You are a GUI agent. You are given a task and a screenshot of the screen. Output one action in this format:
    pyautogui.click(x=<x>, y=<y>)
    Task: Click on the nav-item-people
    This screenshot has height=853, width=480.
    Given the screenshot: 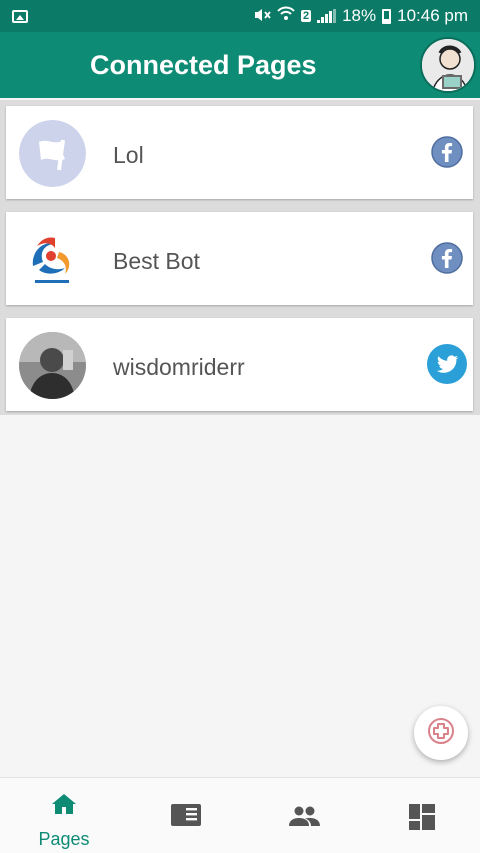 What is the action you would take?
    pyautogui.click(x=304, y=820)
    